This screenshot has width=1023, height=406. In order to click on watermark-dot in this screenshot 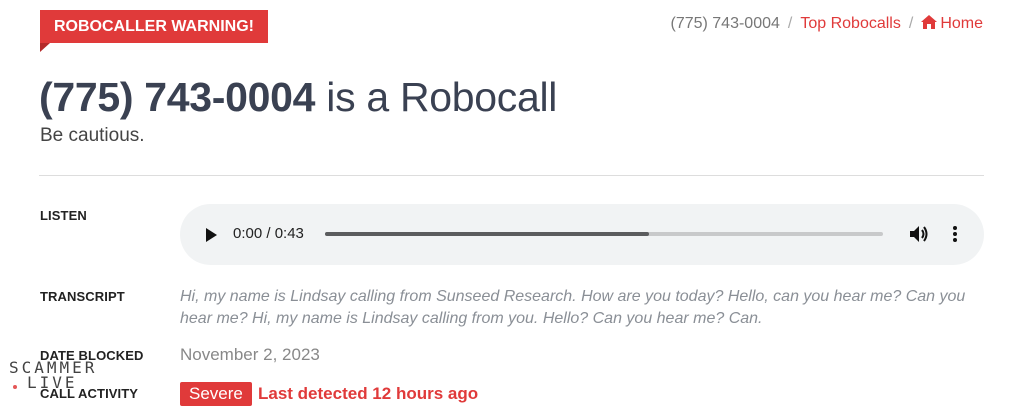, I will do `click(15, 387)`.